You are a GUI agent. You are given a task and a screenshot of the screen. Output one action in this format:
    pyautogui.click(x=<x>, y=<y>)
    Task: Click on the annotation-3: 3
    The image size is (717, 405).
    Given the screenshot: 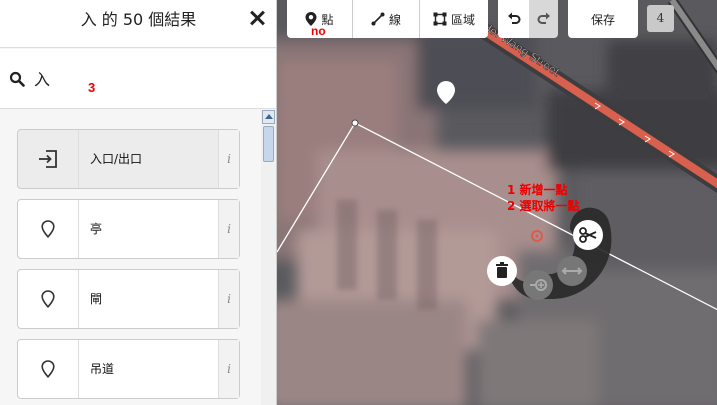 What is the action you would take?
    pyautogui.click(x=92, y=87)
    